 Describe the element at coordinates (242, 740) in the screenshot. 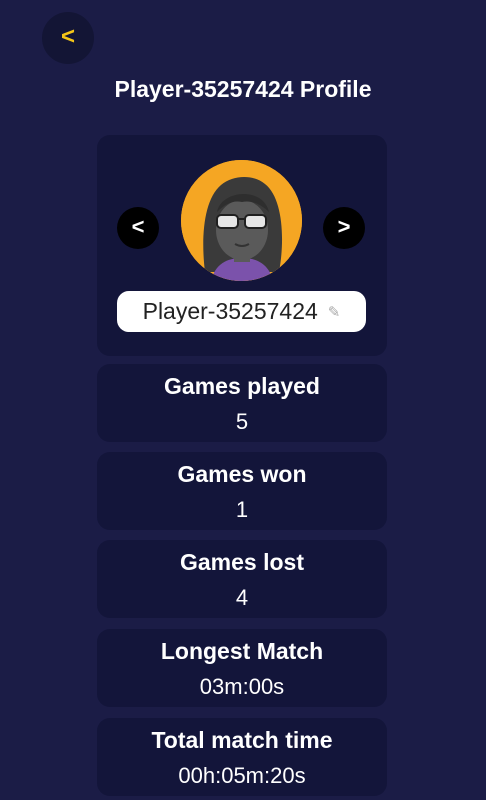

I see `stat-label: Total match time` at that location.